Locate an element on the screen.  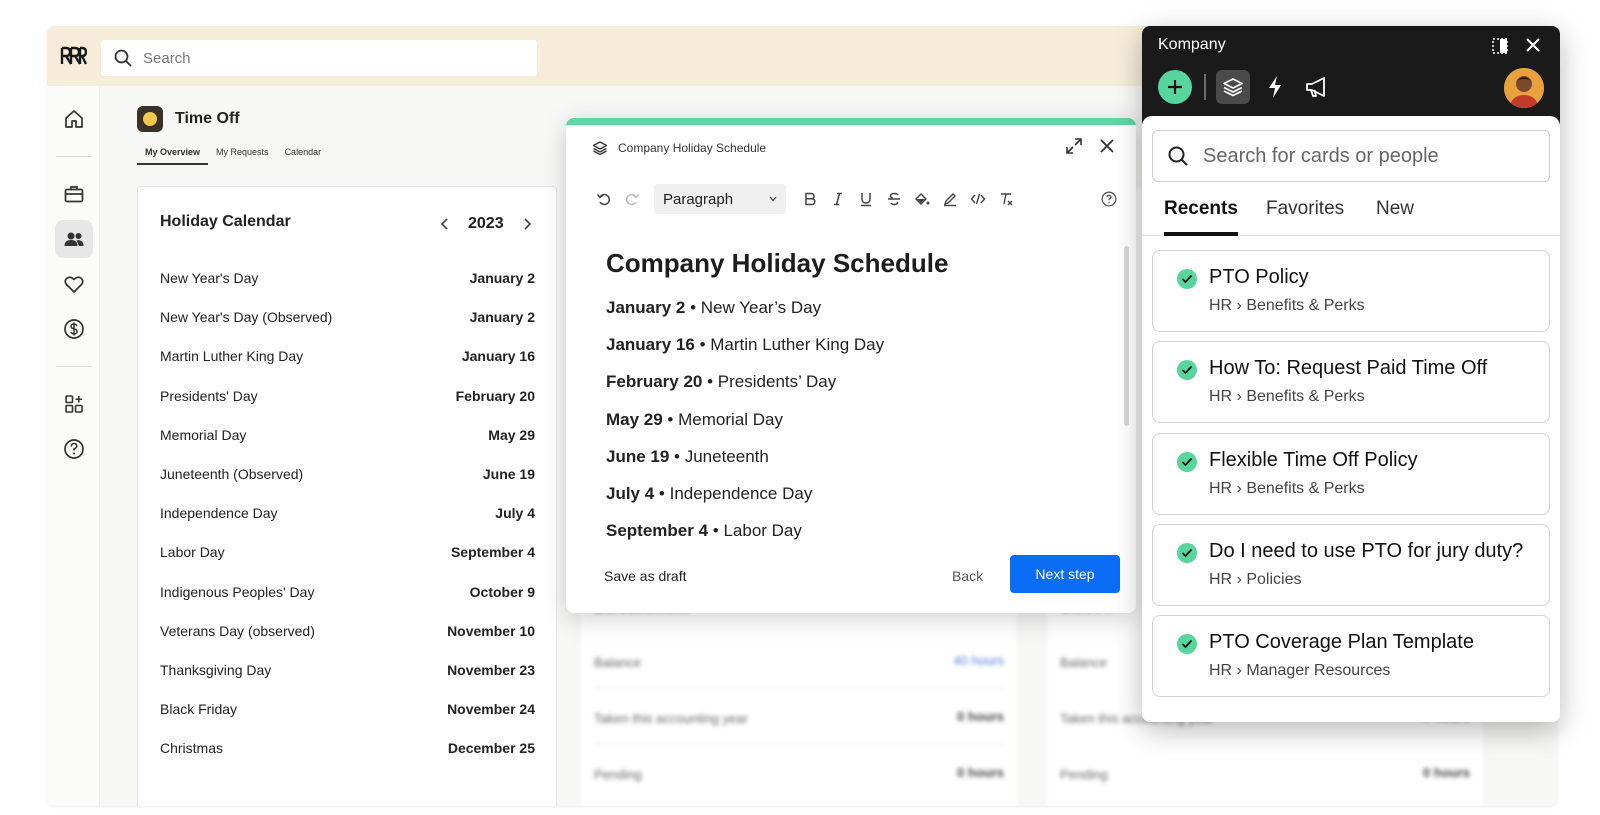
sidebar-item-home is located at coordinates (74, 119).